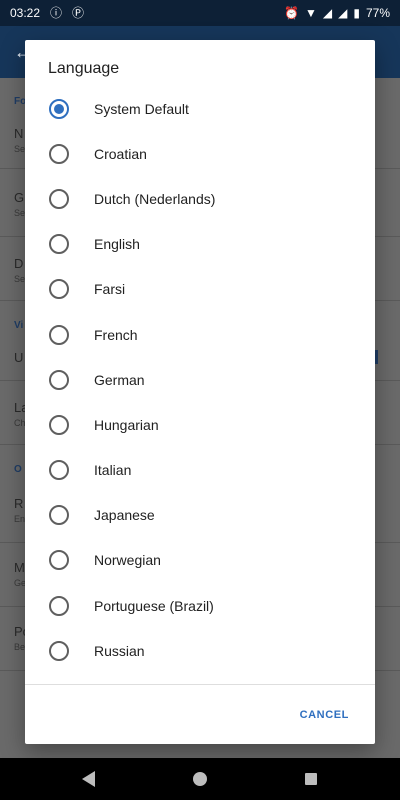 The image size is (400, 800). I want to click on section-header: Vi, so click(19, 325).